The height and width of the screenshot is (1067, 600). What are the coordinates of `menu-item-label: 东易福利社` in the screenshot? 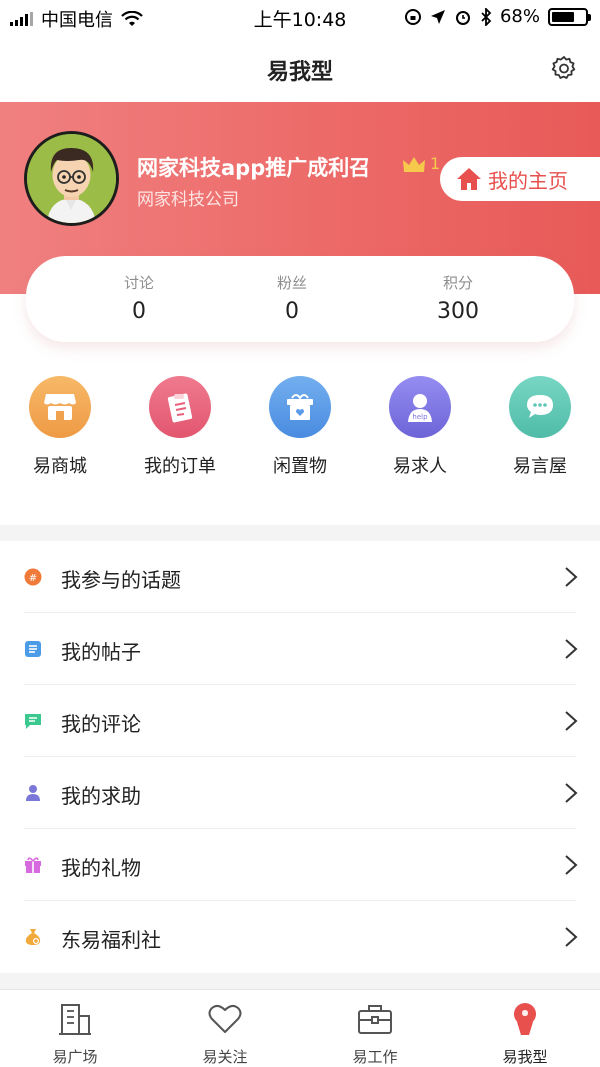 It's located at (111, 940).